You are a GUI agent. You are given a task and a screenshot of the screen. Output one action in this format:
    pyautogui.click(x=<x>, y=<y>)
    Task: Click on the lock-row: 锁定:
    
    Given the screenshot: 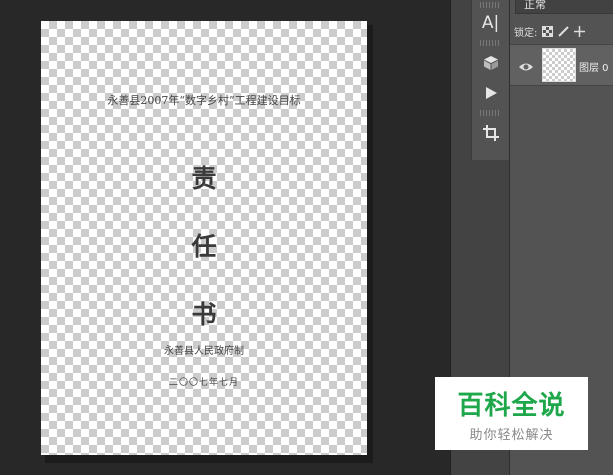 What is the action you would take?
    pyautogui.click(x=563, y=31)
    